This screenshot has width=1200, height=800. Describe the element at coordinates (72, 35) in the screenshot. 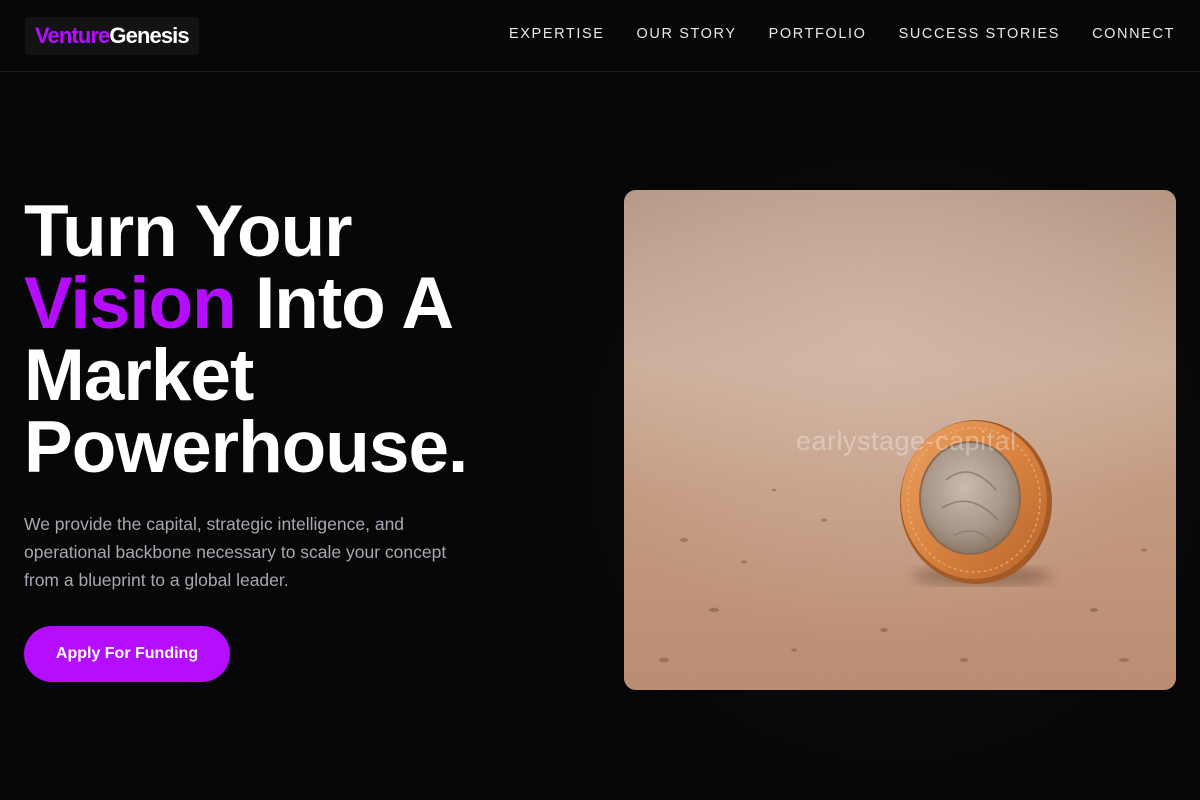

I see `brand-logo-part-venture: Venture` at that location.